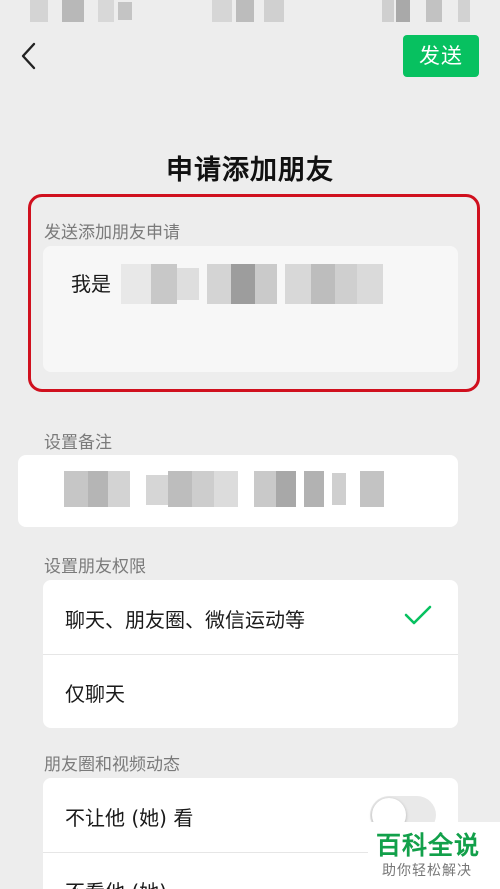  What do you see at coordinates (78, 443) in the screenshot?
I see `remark-section-label: 设置备注` at bounding box center [78, 443].